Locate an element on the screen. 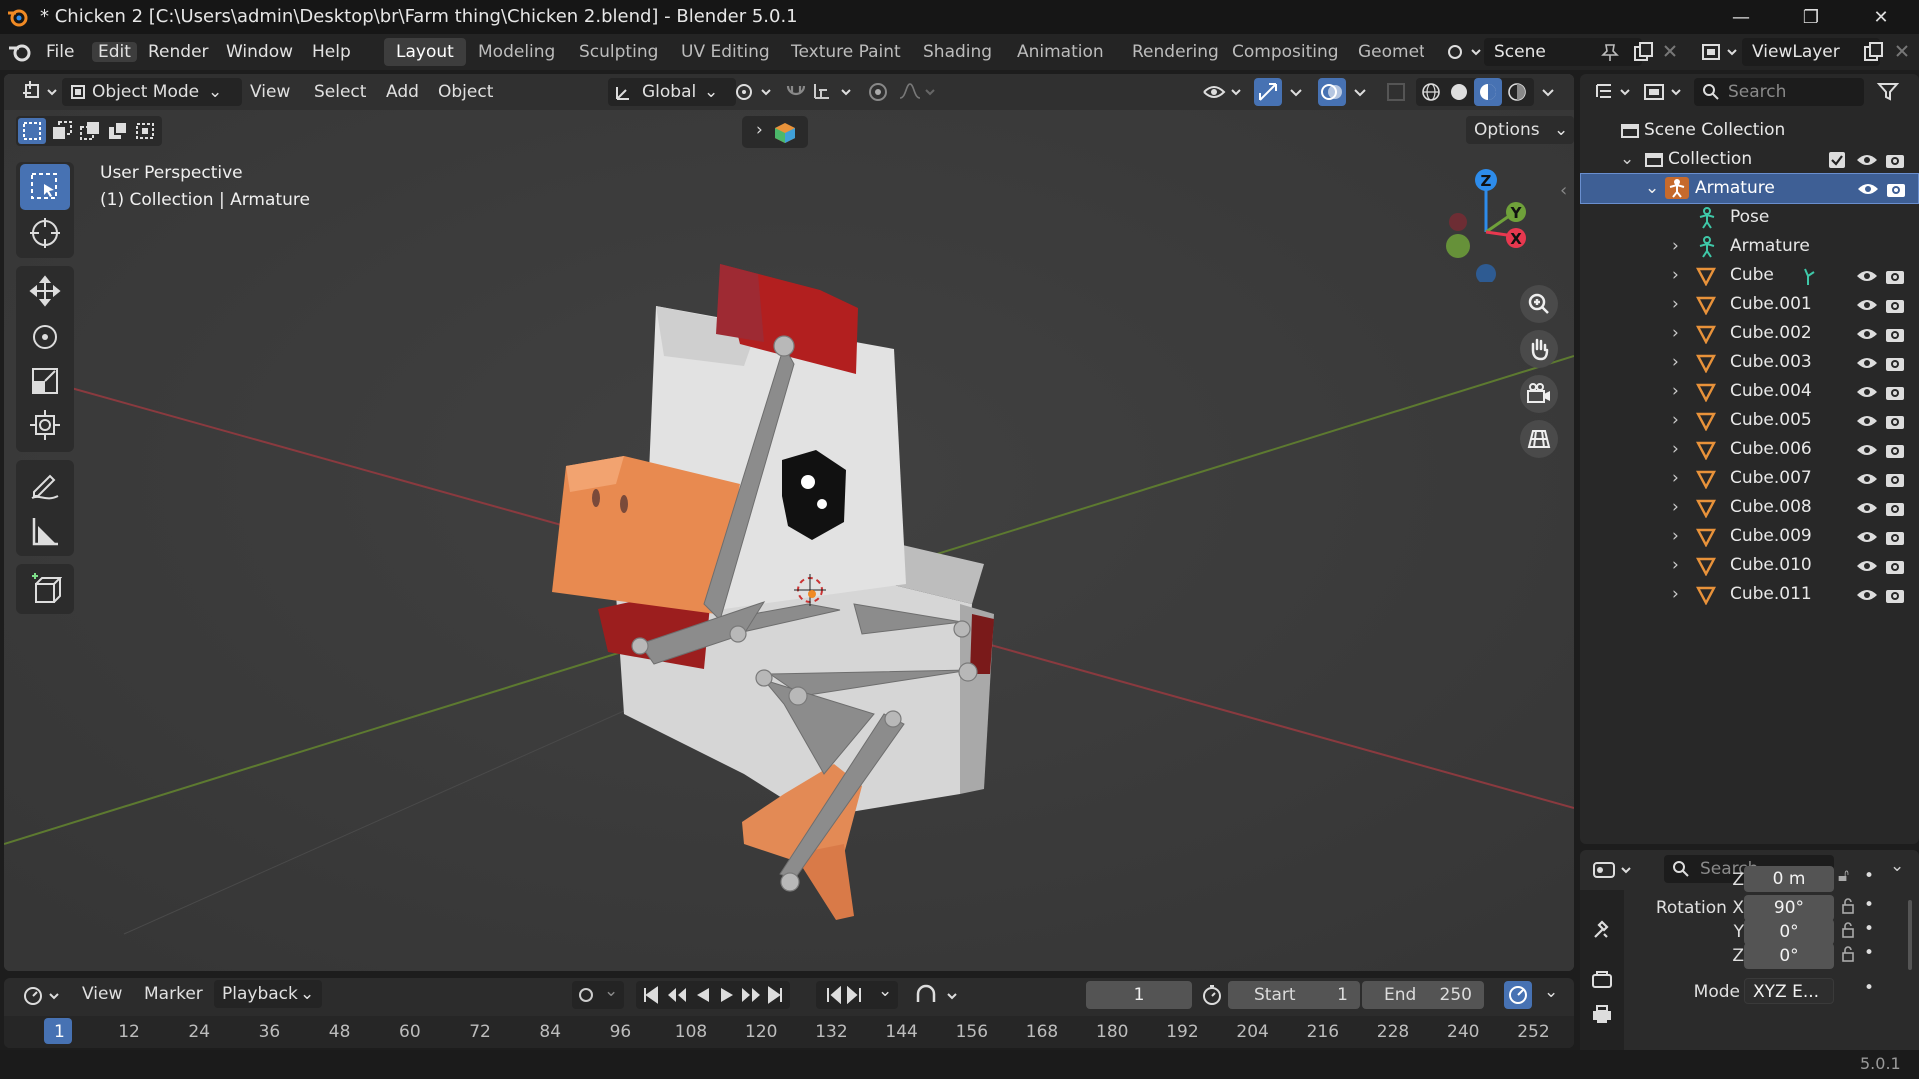  viewport-menu-select: Select is located at coordinates (340, 92).